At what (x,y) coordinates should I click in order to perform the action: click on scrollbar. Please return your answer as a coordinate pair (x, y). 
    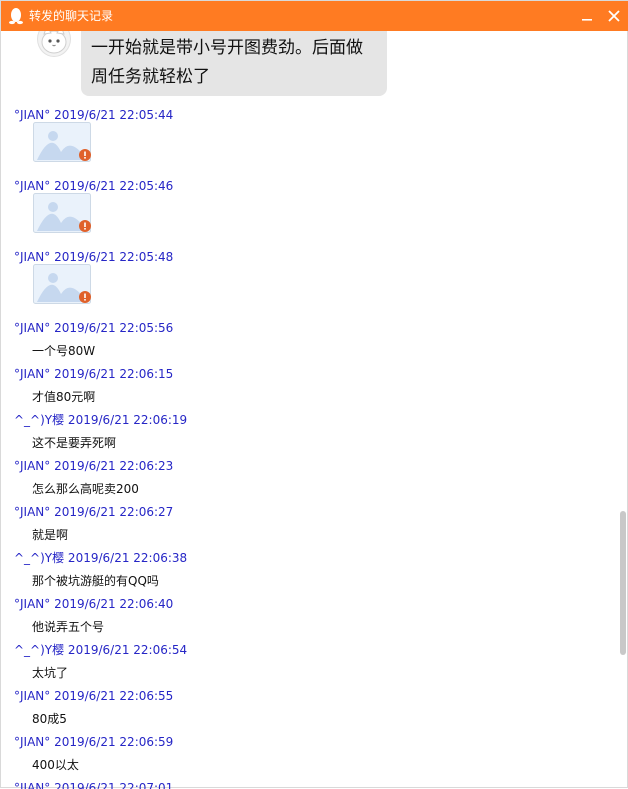
    Looking at the image, I should click on (623, 409).